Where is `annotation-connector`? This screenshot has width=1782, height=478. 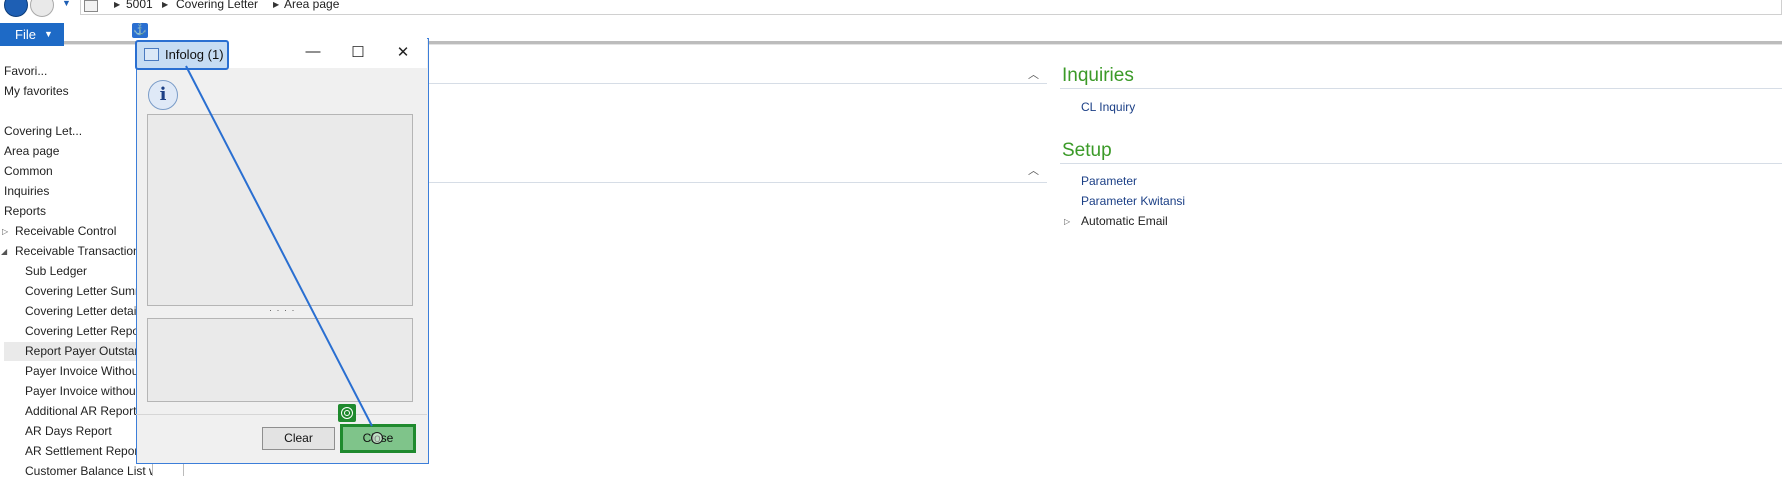
annotation-connector is located at coordinates (279, 246).